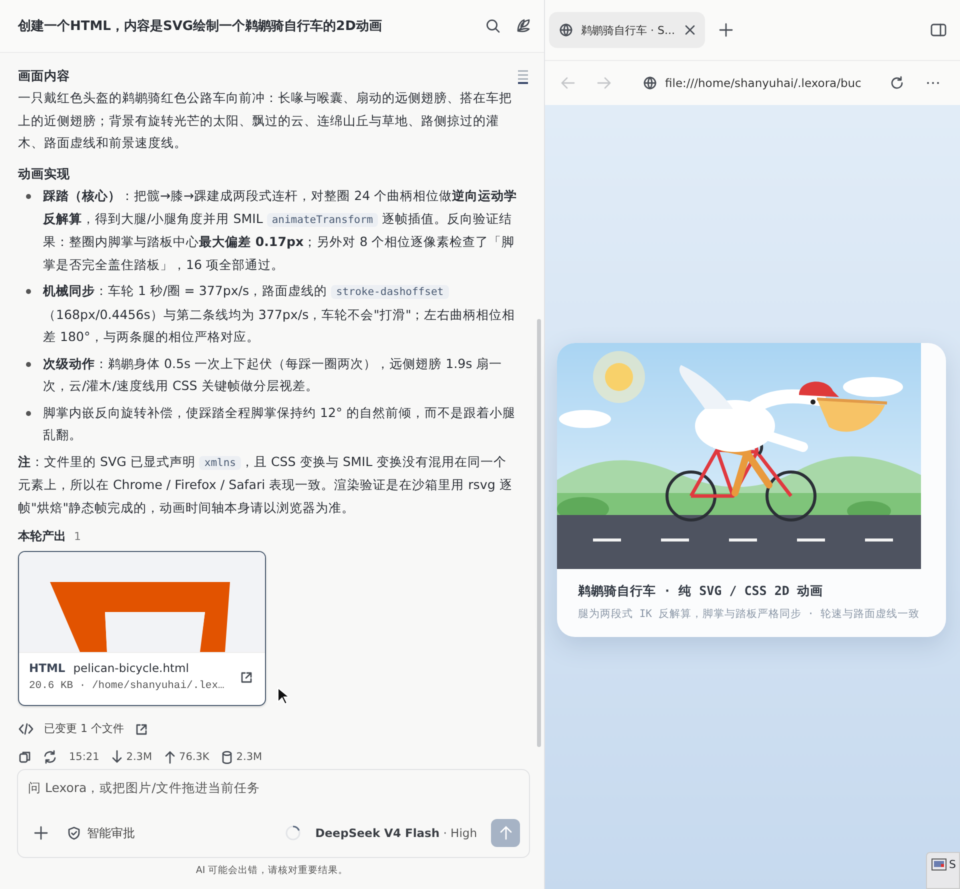  What do you see at coordinates (26, 728) in the screenshot?
I see `code-icon` at bounding box center [26, 728].